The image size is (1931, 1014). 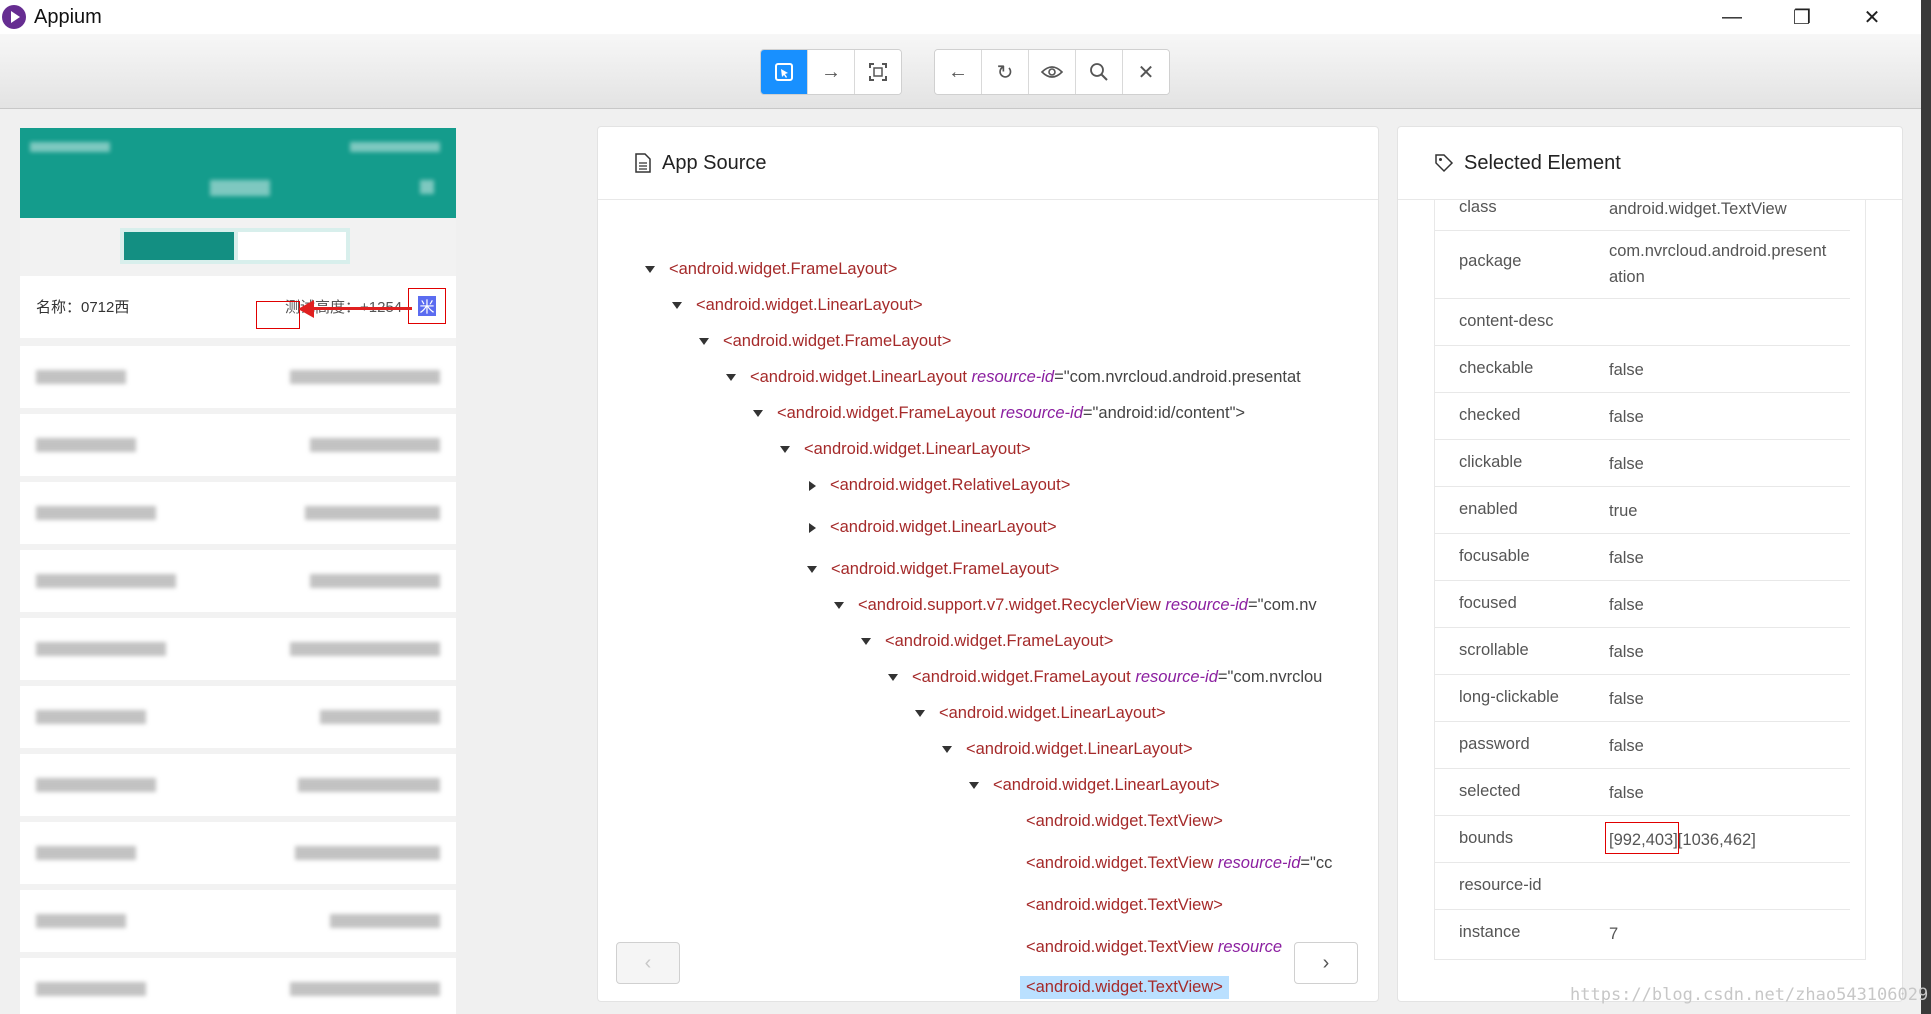 I want to click on interaction-mode-group: →, so click(x=831, y=72).